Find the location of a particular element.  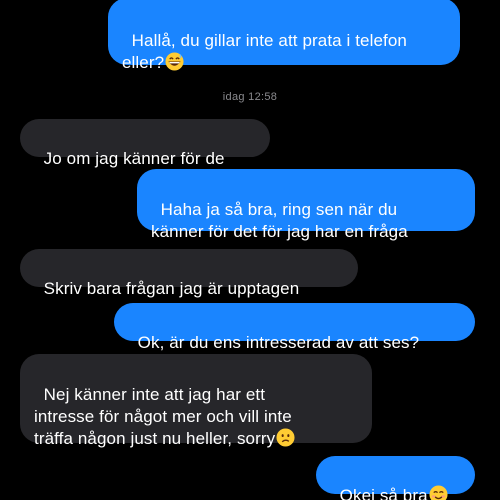

message-timestamp: idag 12:58 is located at coordinates (250, 97).